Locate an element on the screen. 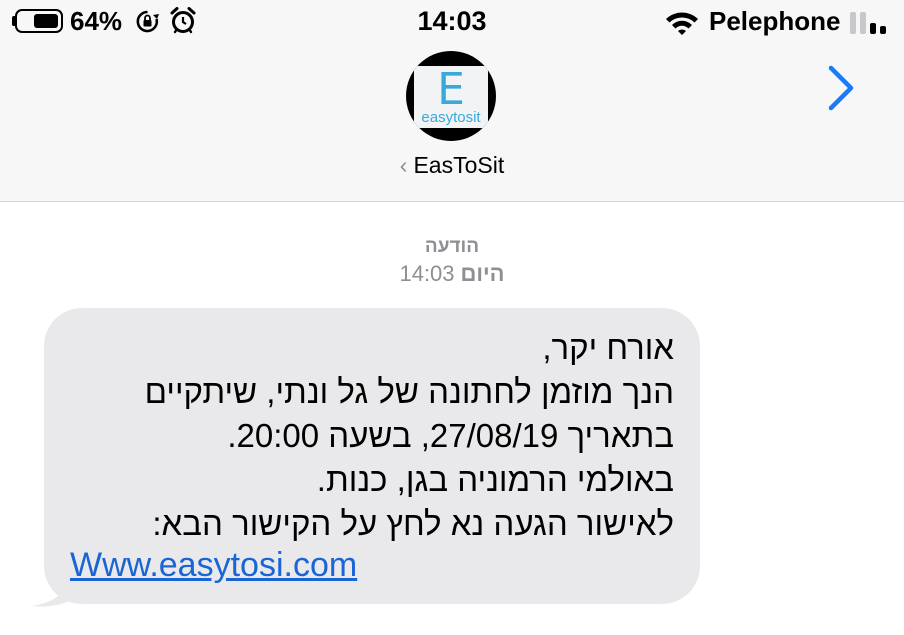  carrier-name: Pelephone is located at coordinates (775, 21).